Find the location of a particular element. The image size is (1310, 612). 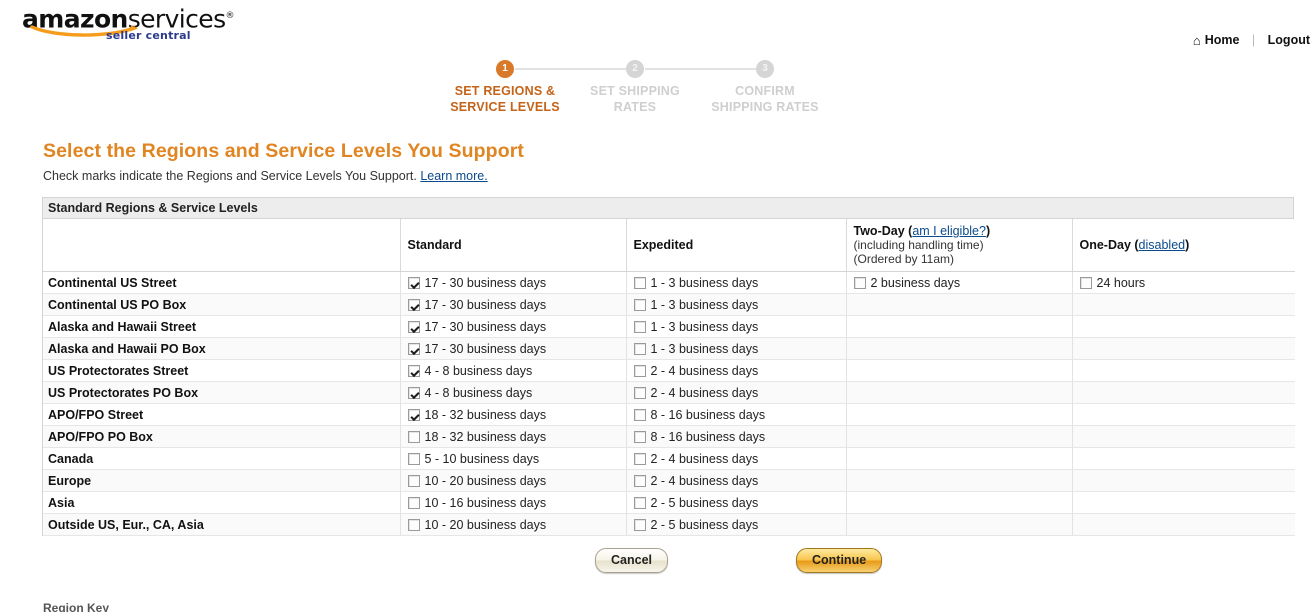

region-name-cell: Continental US Street is located at coordinates (222, 282).